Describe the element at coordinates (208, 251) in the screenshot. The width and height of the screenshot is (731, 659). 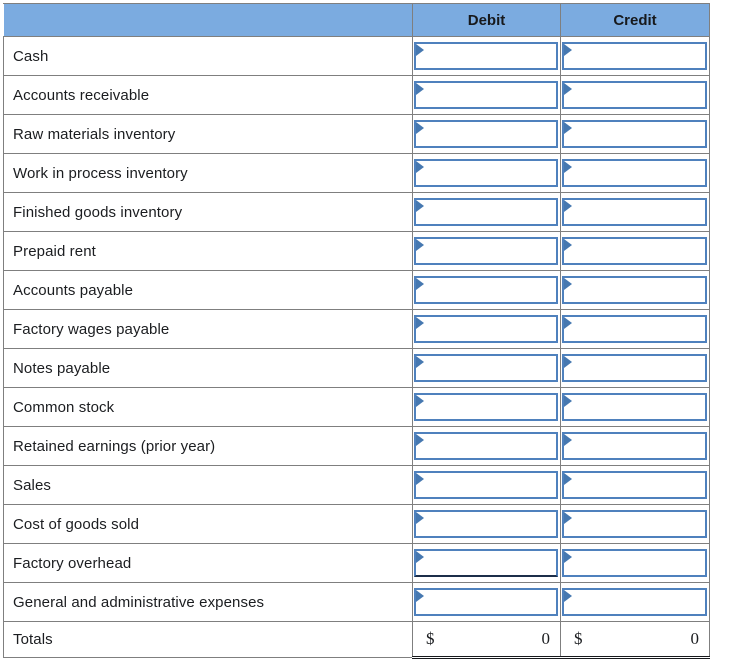
I see `account-label: Prepaid rent` at that location.